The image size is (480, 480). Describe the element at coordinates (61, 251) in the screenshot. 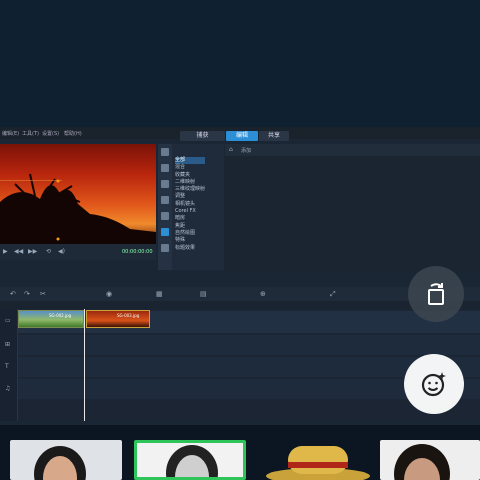

I see `volume-icon: ◀)` at that location.